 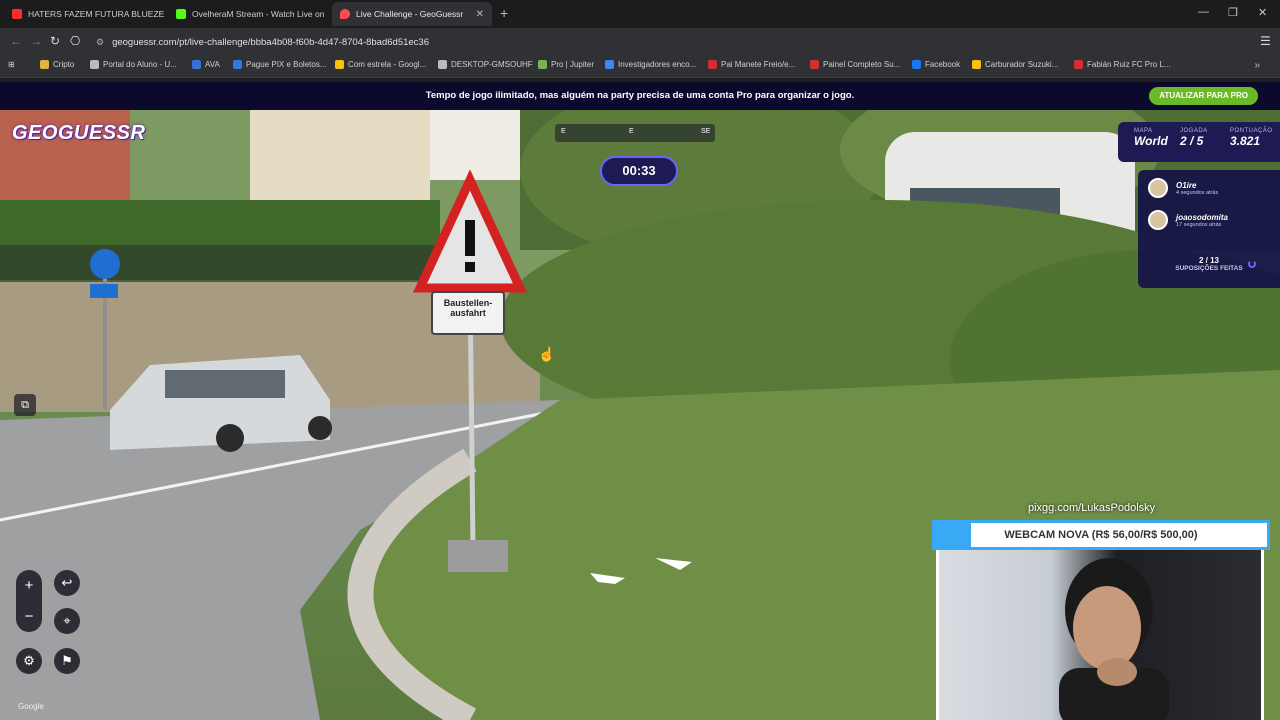 What do you see at coordinates (67, 661) in the screenshot?
I see `flag-icon: ⚑` at bounding box center [67, 661].